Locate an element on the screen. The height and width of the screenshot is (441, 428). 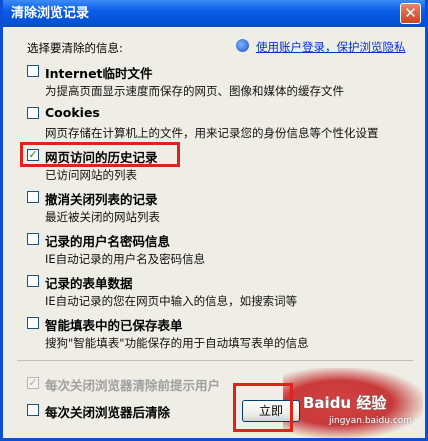
highlight-box-history is located at coordinates (100, 154).